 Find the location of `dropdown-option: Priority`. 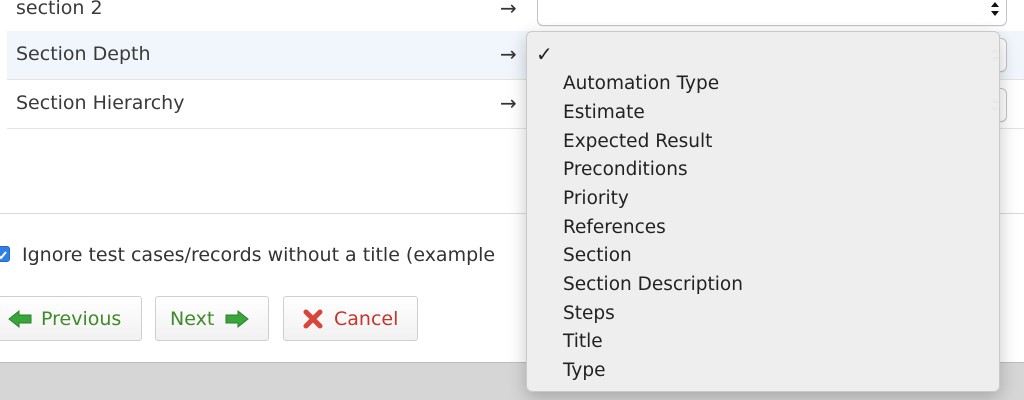

dropdown-option: Priority is located at coordinates (596, 198).